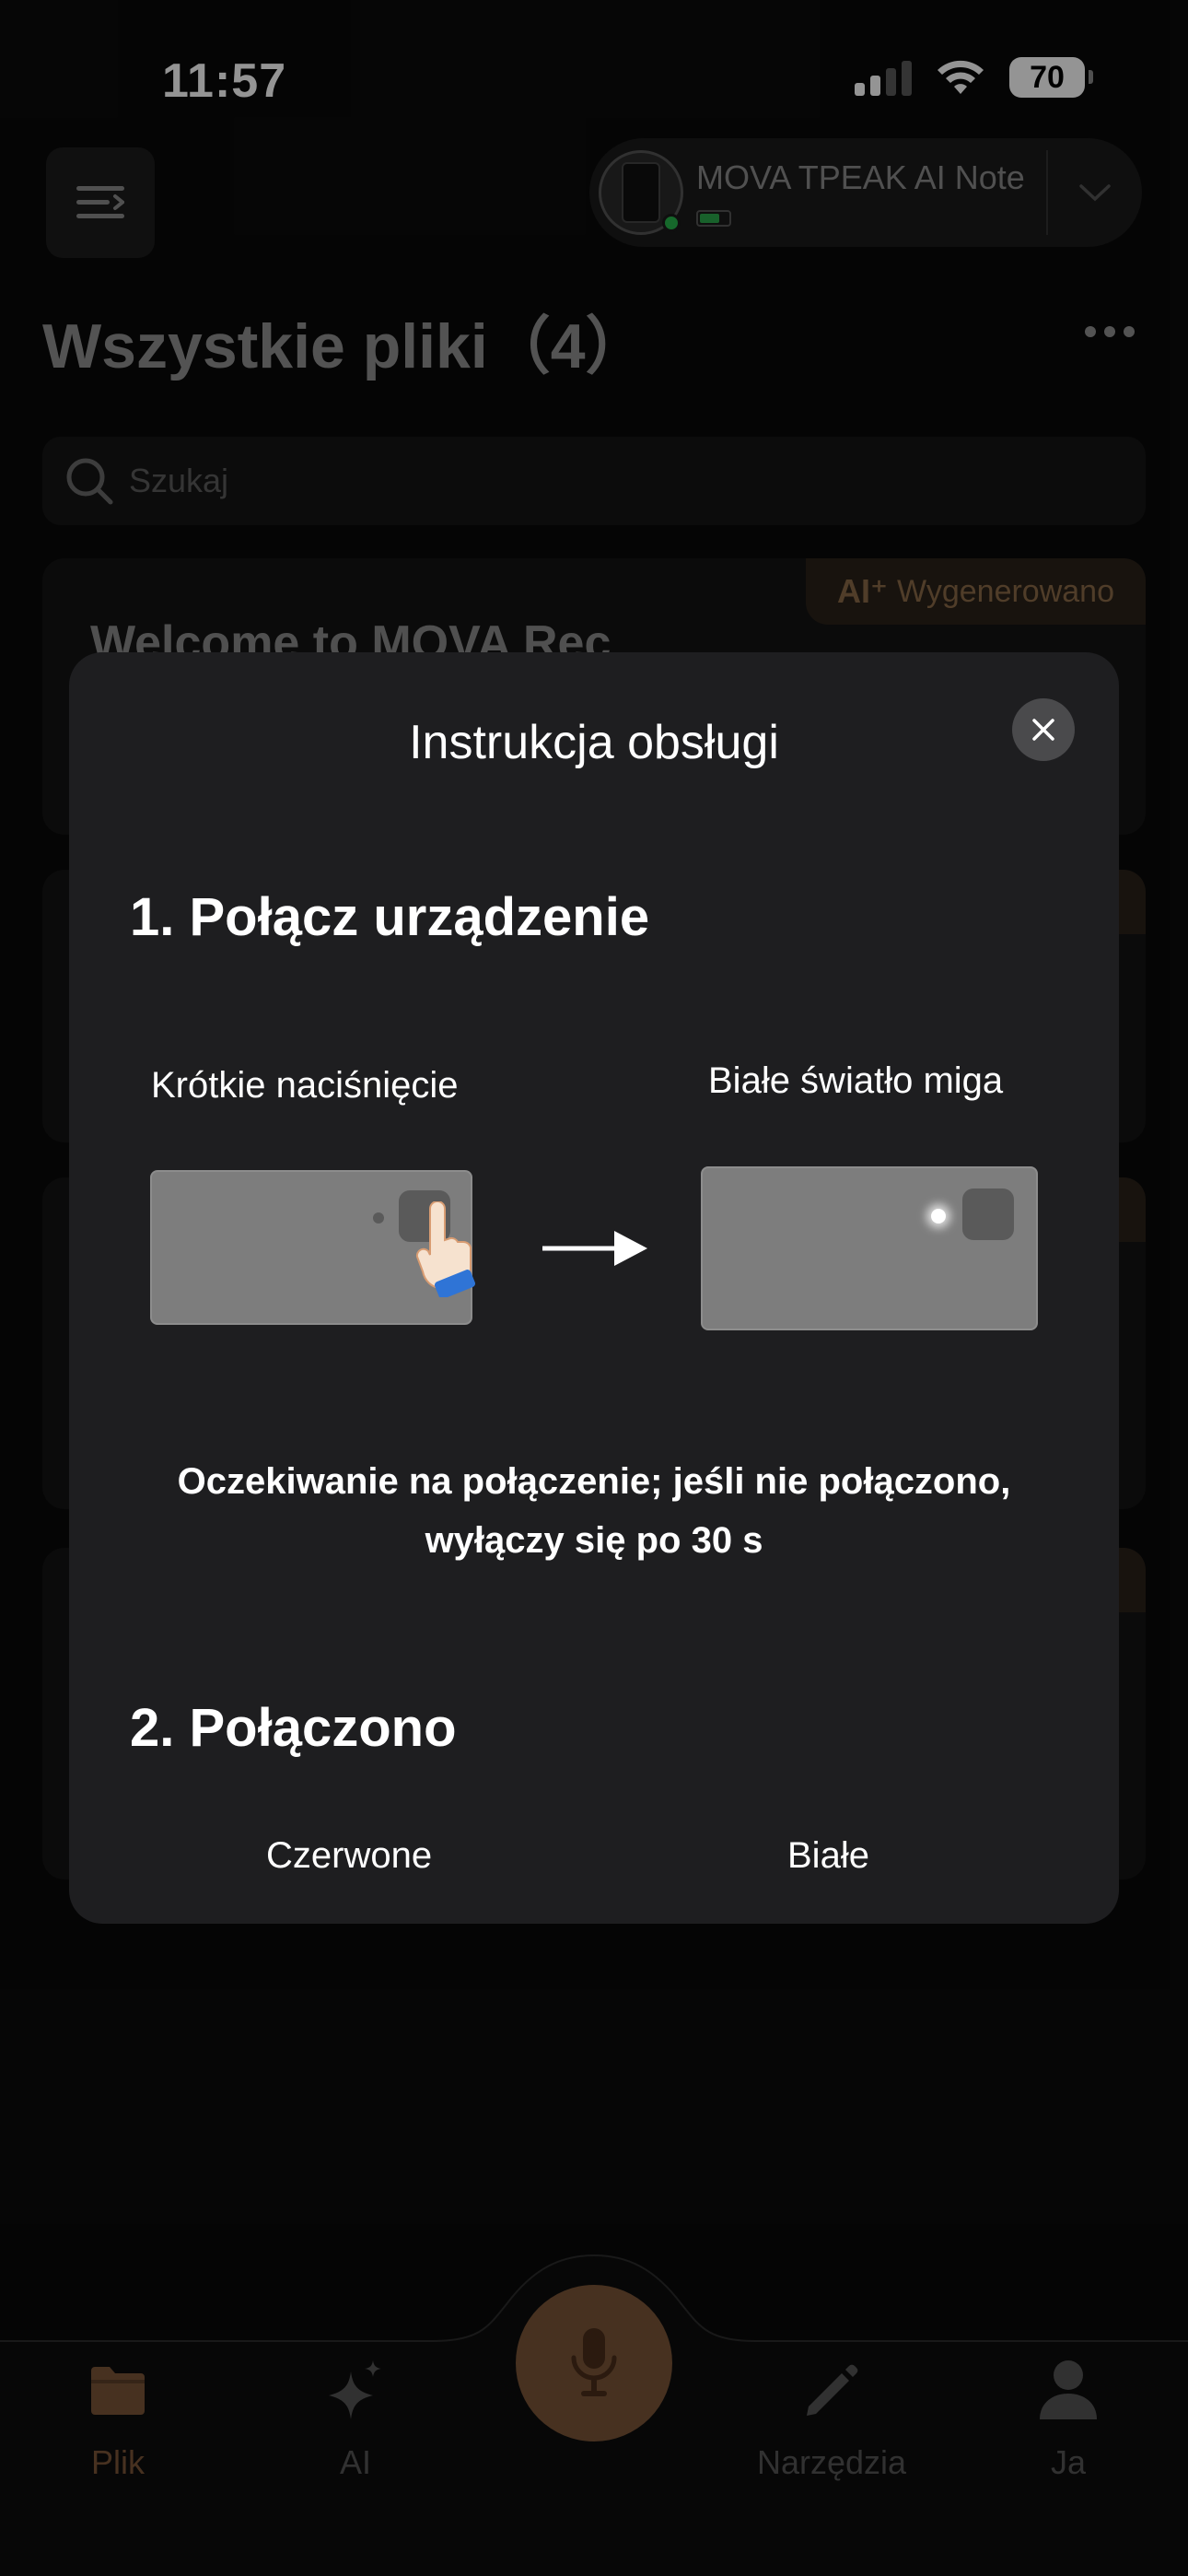  Describe the element at coordinates (594, 742) in the screenshot. I see `modal-title: Instrukcja obsługi` at that location.